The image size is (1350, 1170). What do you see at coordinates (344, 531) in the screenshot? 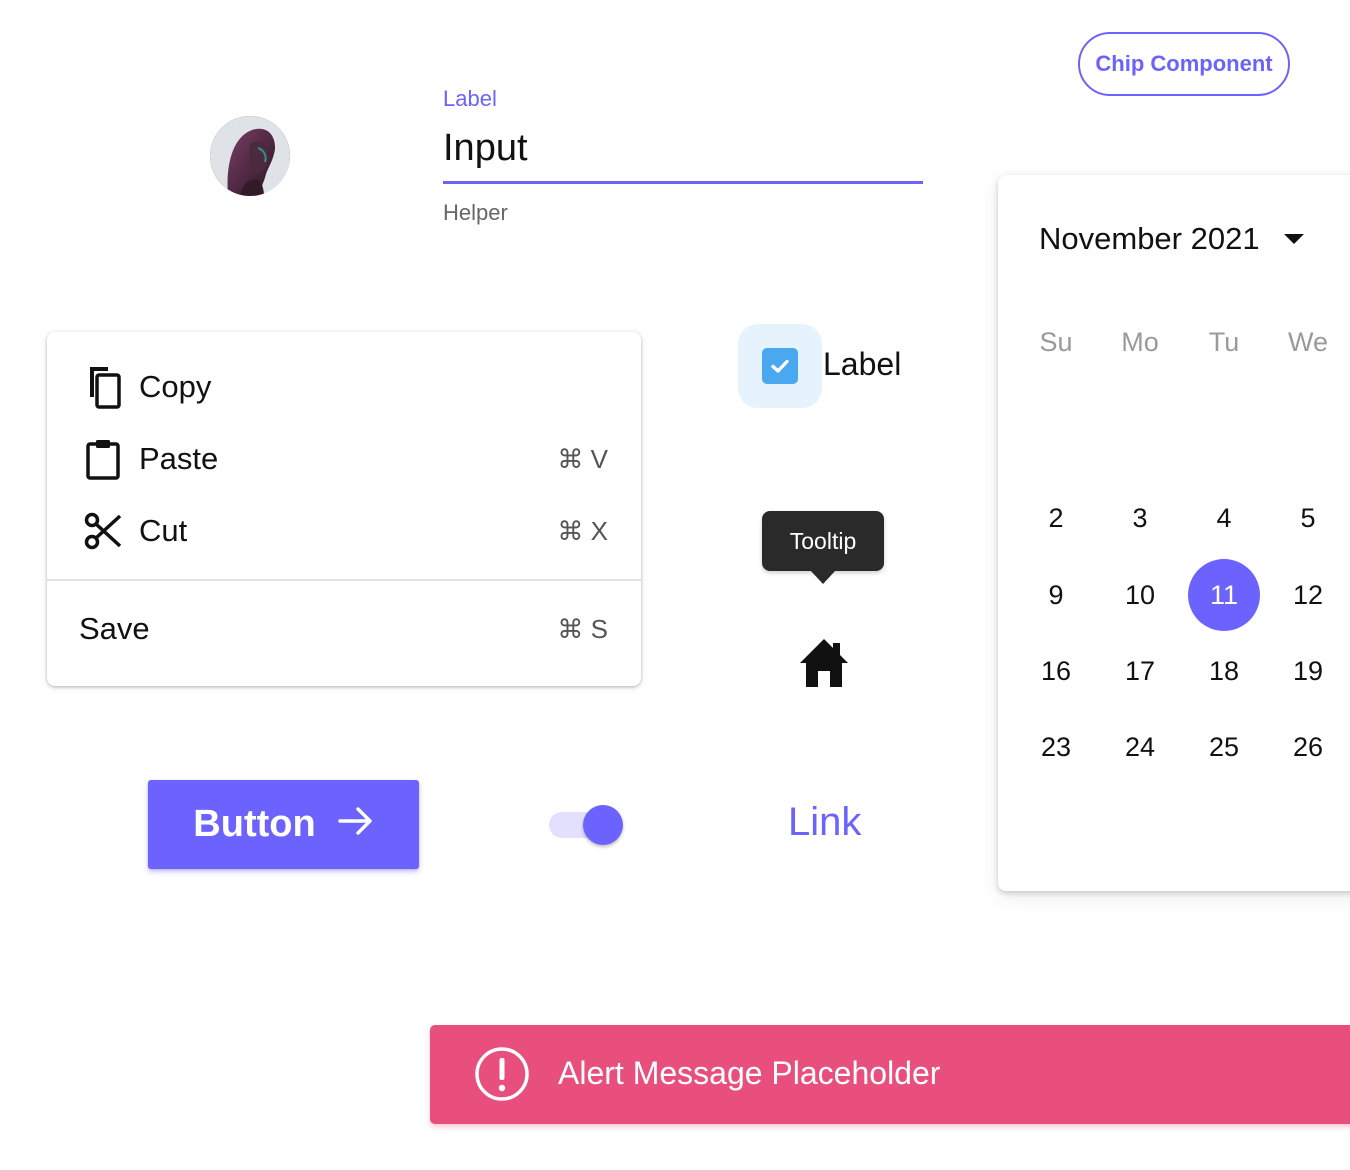
I see `menu-item-cut: Cut ⌘ X` at bounding box center [344, 531].